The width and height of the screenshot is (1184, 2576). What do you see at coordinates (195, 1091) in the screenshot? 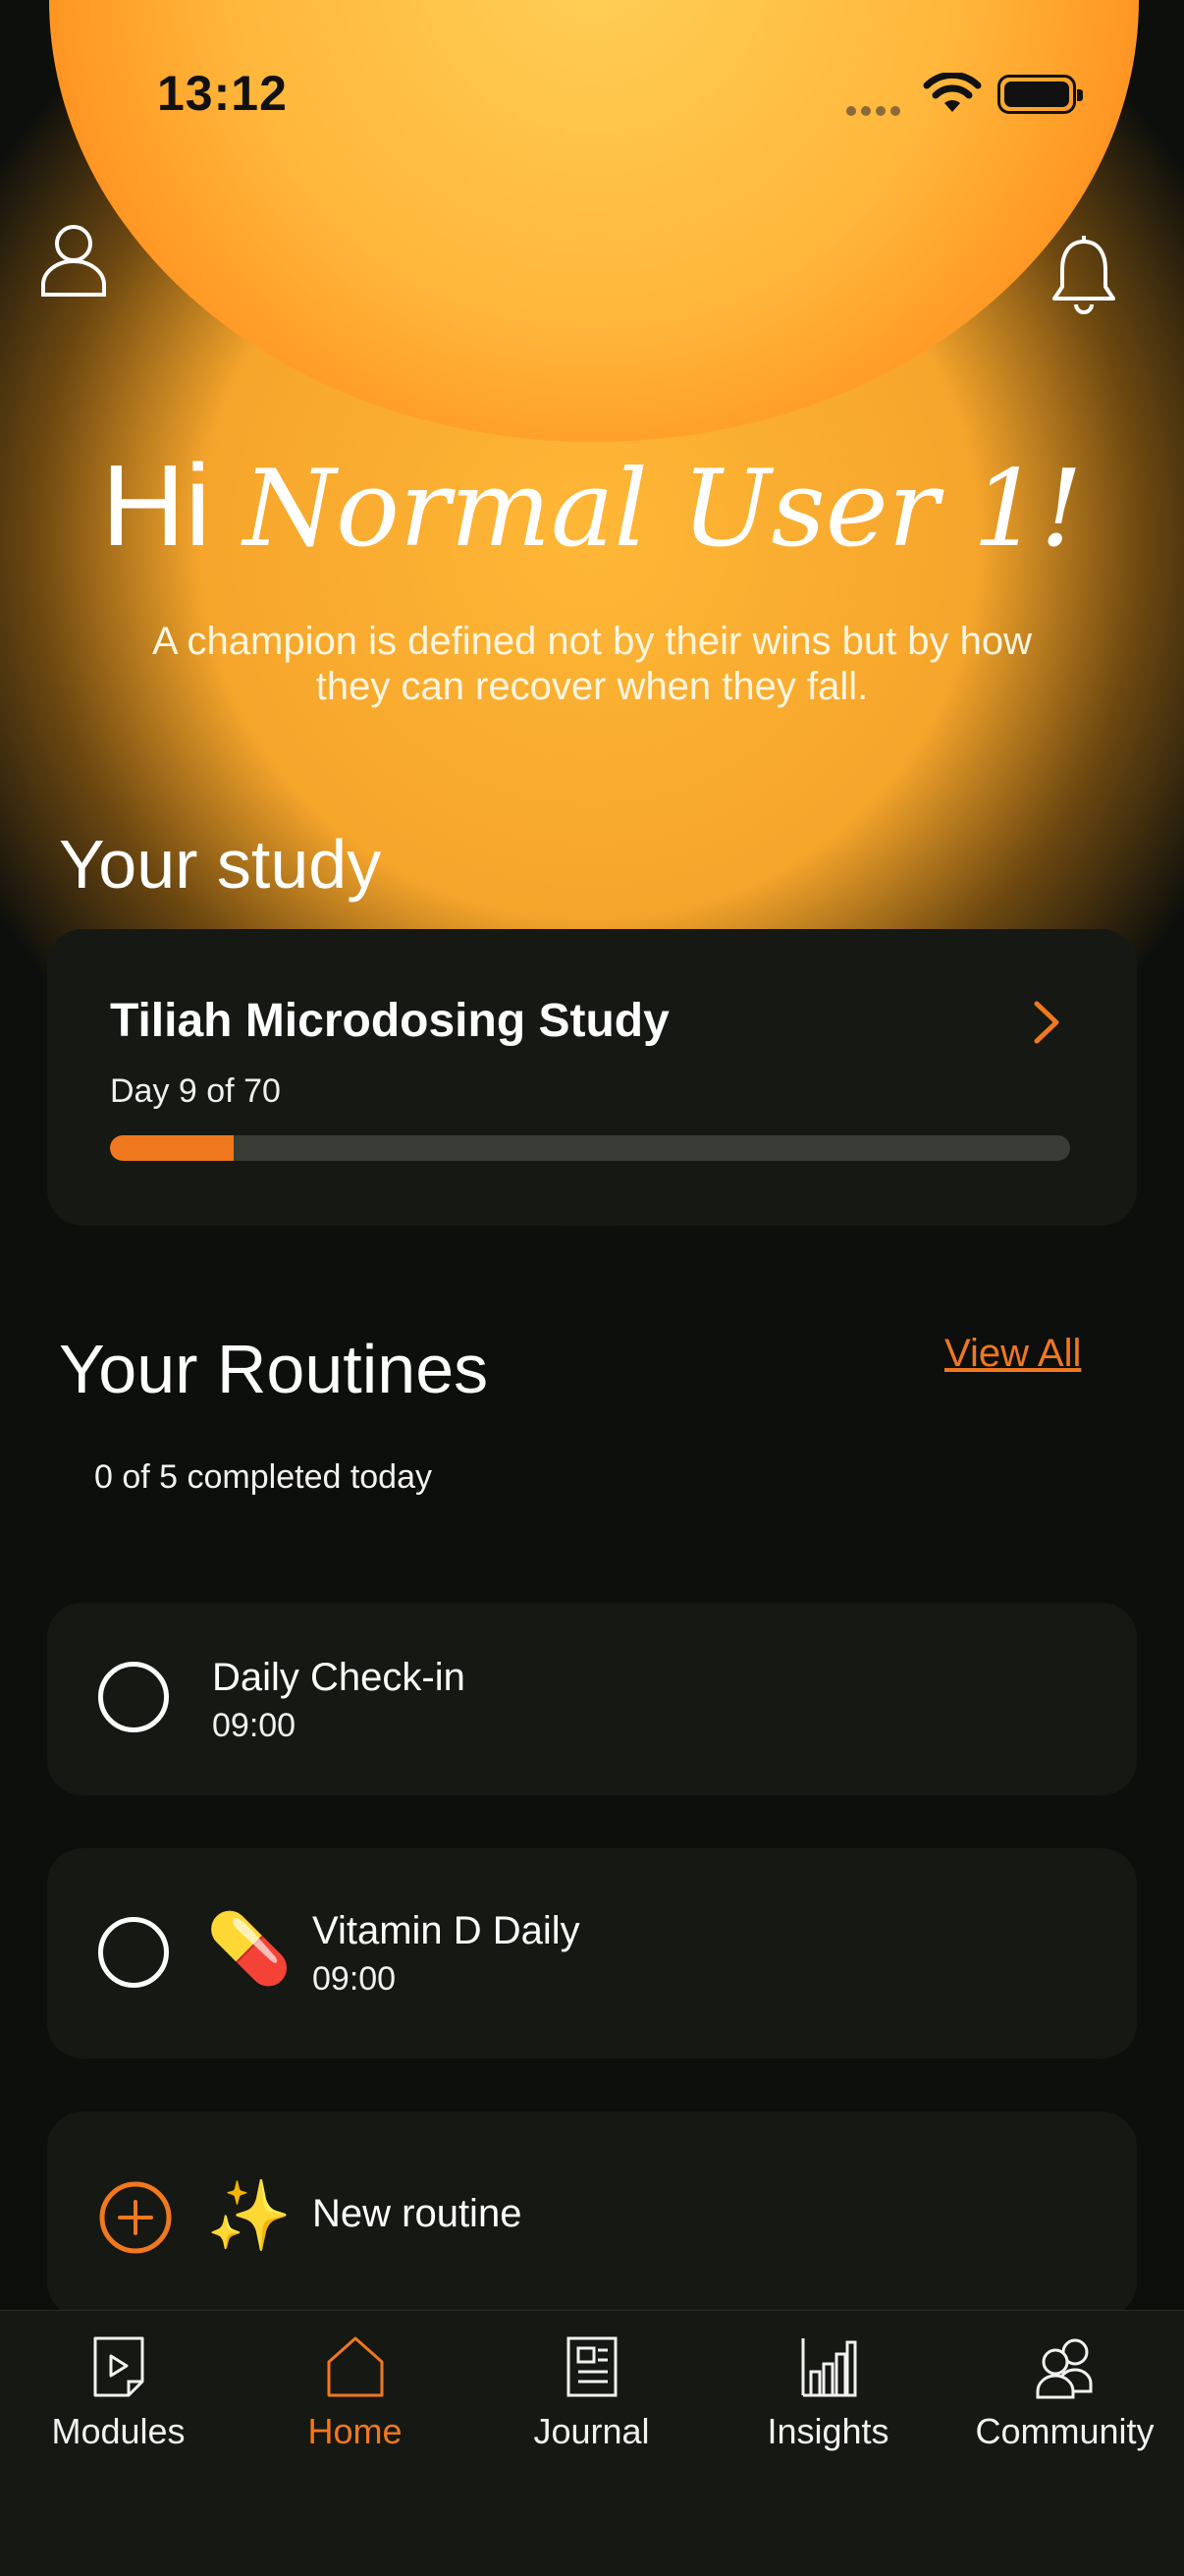
I see `study-day-counter: Day 9 of 70` at bounding box center [195, 1091].